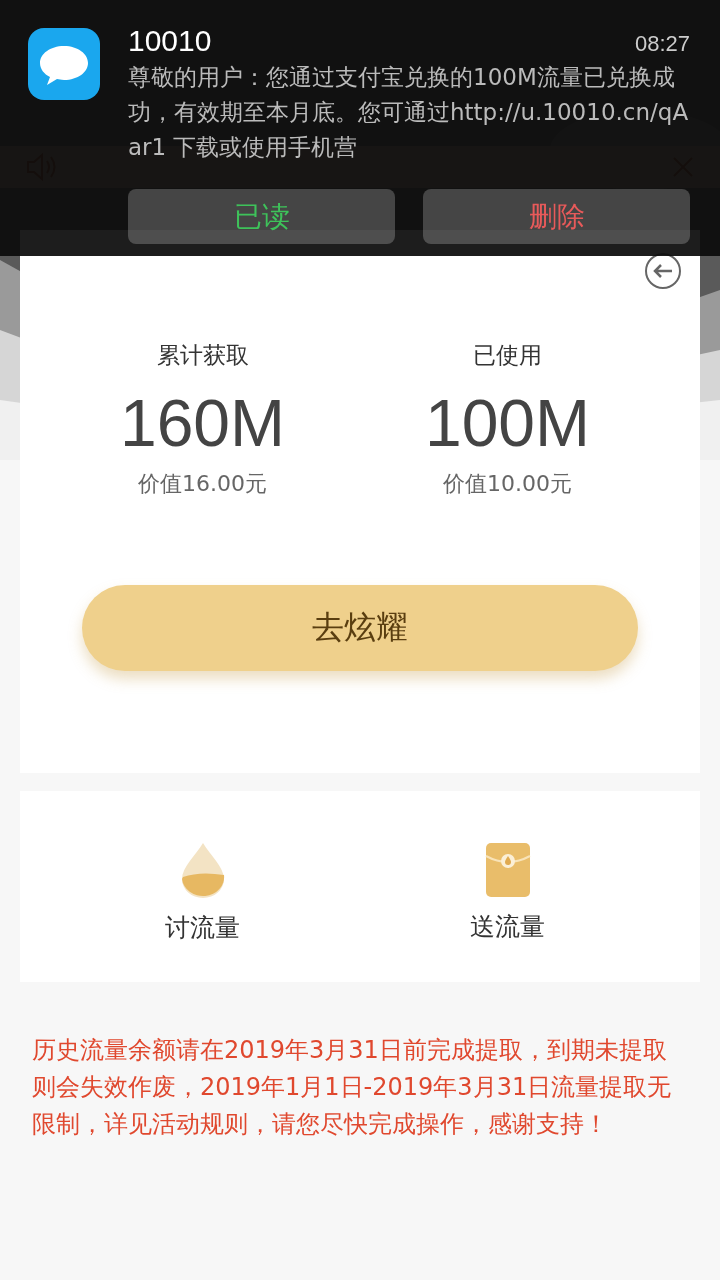  What do you see at coordinates (64, 64) in the screenshot?
I see `message-app-icon` at bounding box center [64, 64].